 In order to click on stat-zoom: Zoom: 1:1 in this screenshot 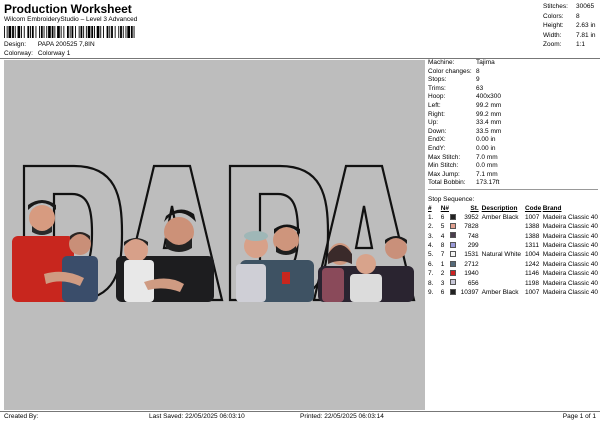, I will do `click(564, 45)`.